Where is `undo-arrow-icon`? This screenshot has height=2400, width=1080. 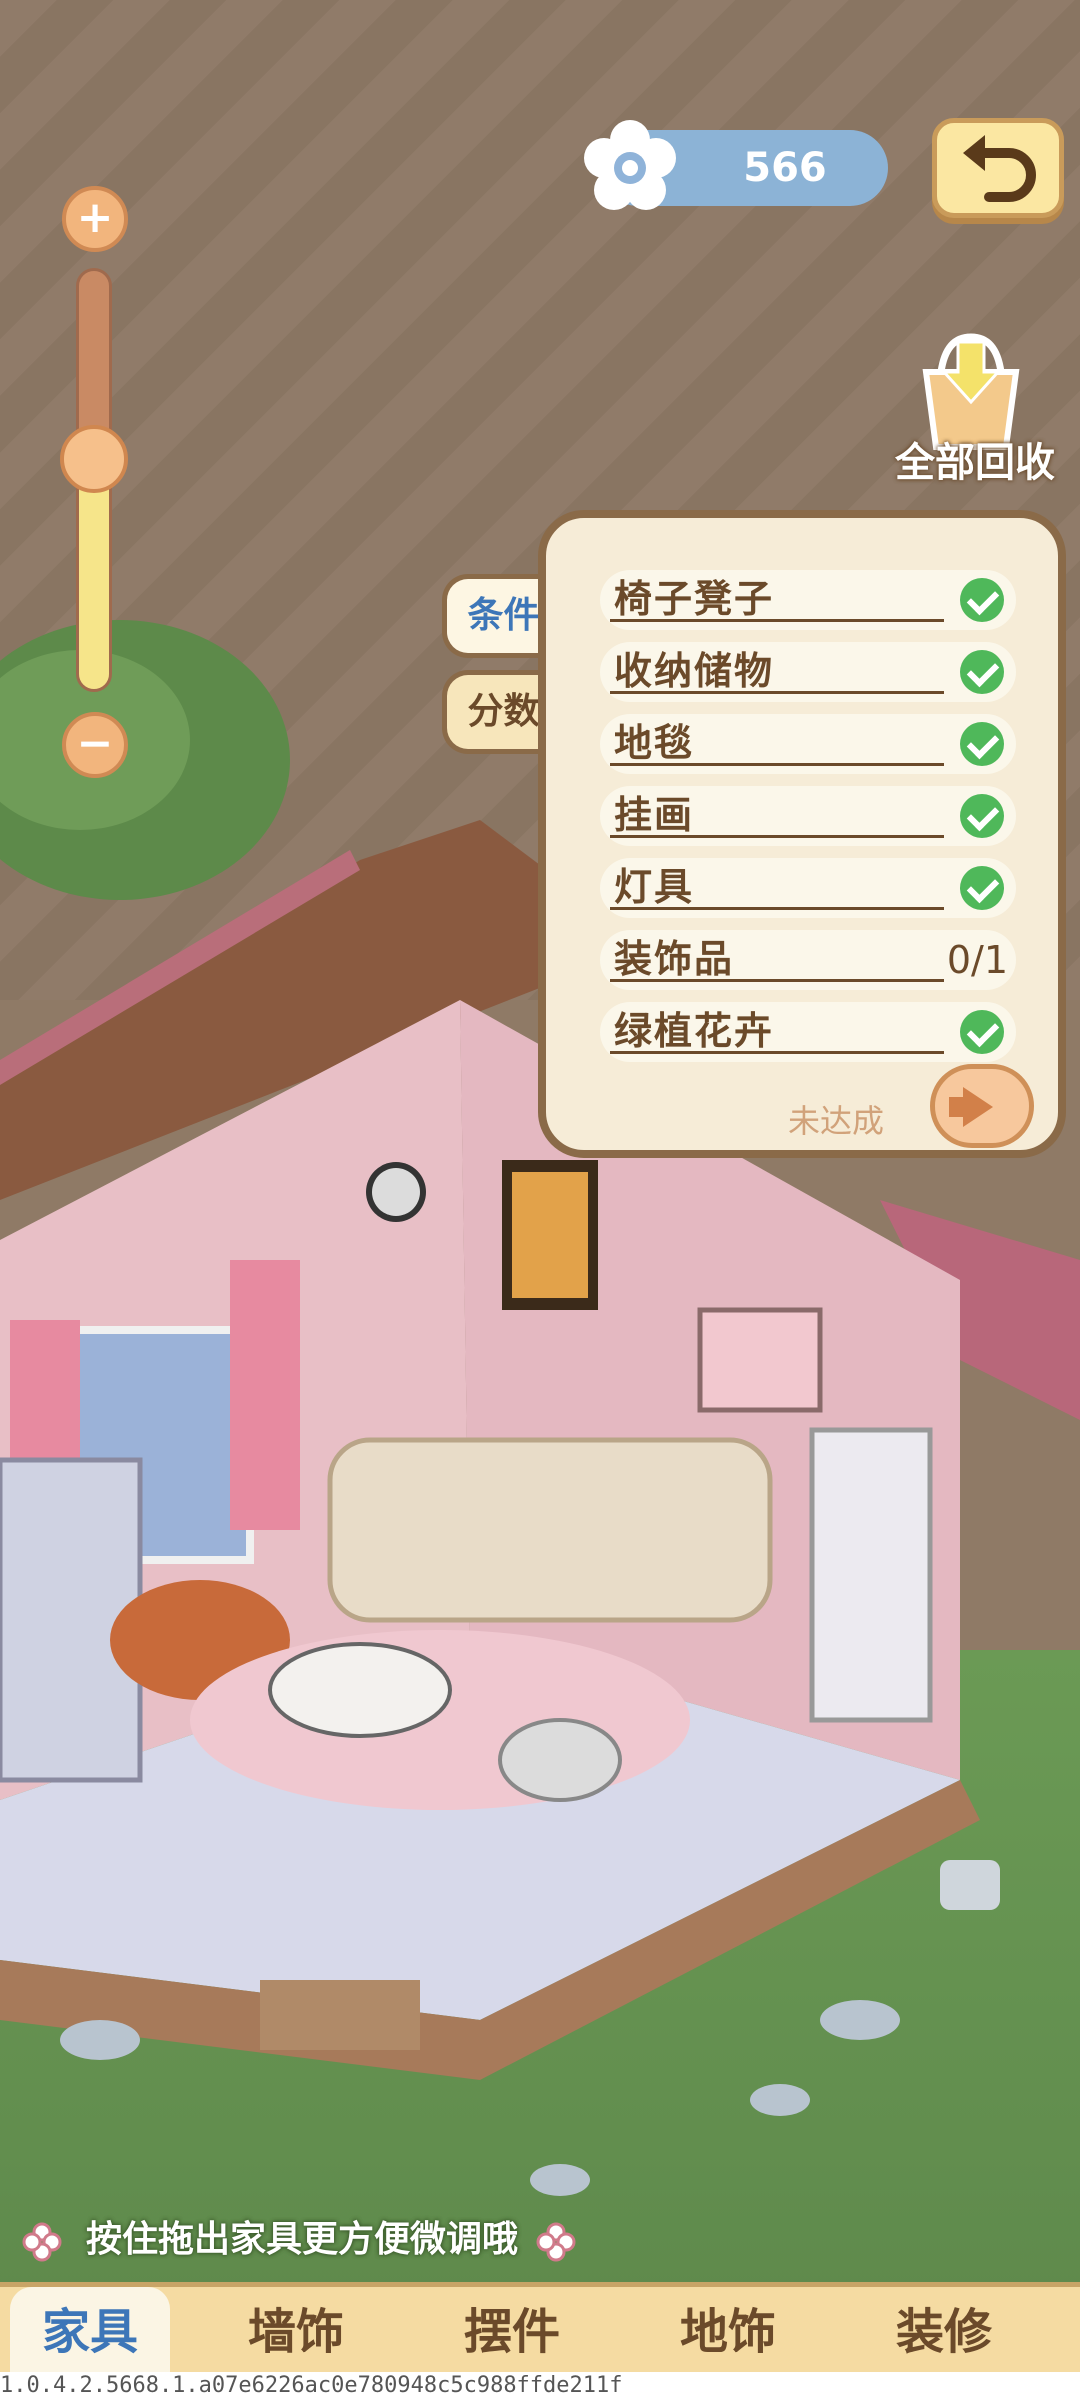 undo-arrow-icon is located at coordinates (999, 168).